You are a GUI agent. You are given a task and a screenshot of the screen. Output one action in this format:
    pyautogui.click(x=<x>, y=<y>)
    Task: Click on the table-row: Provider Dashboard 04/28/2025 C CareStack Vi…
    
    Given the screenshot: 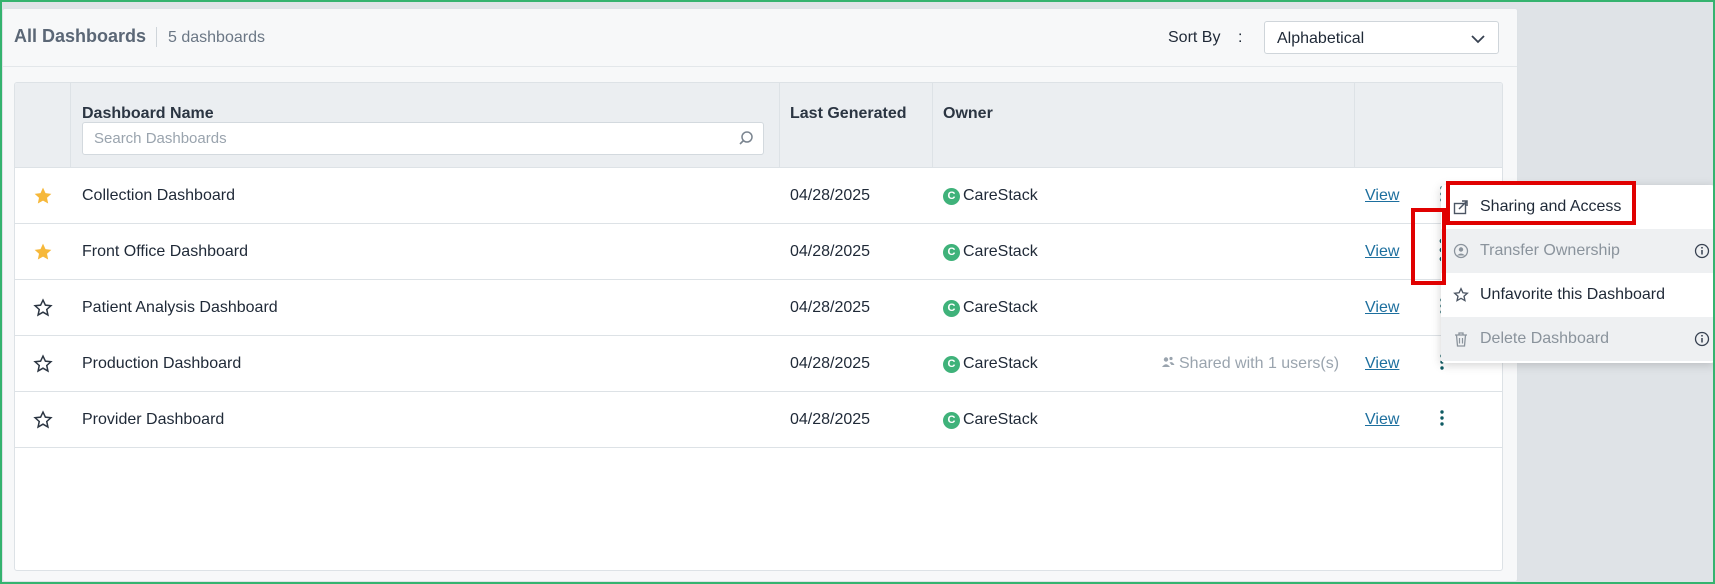 What is the action you would take?
    pyautogui.click(x=758, y=420)
    